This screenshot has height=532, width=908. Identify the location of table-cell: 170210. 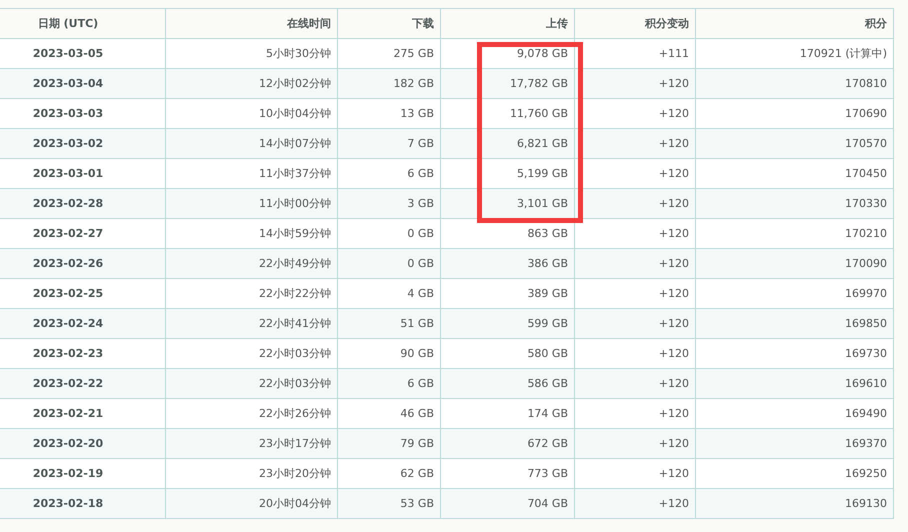
(795, 233).